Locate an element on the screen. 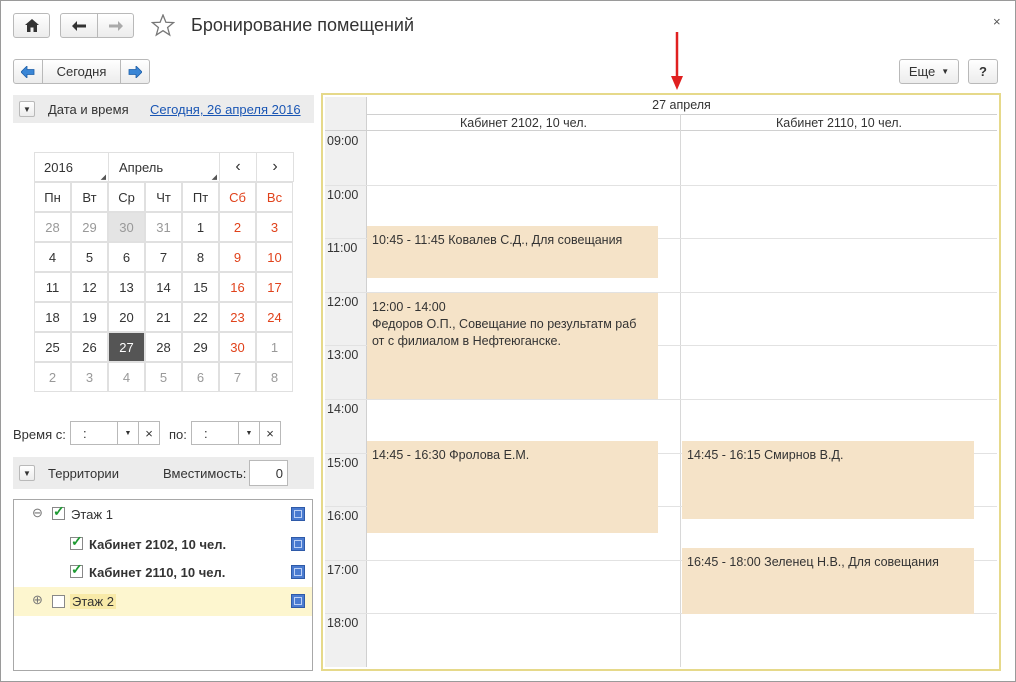 Image resolution: width=1016 pixels, height=682 pixels. help-button: ? is located at coordinates (983, 71).